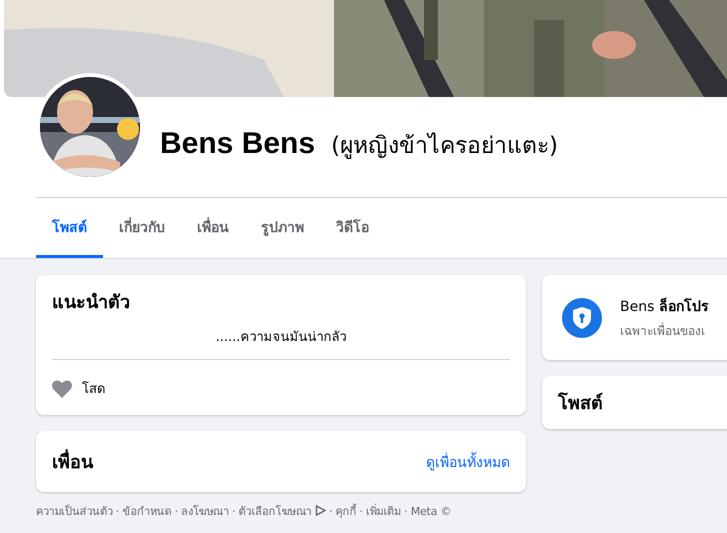 This screenshot has height=533, width=727. What do you see at coordinates (468, 461) in the screenshot?
I see `see-all-friends-link: ดูเพื่อนทั้งหมด` at bounding box center [468, 461].